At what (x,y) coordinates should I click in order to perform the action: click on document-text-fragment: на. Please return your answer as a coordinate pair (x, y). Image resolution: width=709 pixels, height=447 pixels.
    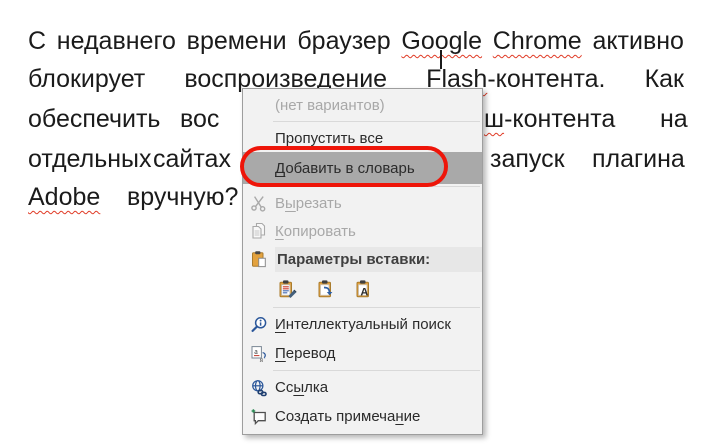
    Looking at the image, I should click on (674, 119).